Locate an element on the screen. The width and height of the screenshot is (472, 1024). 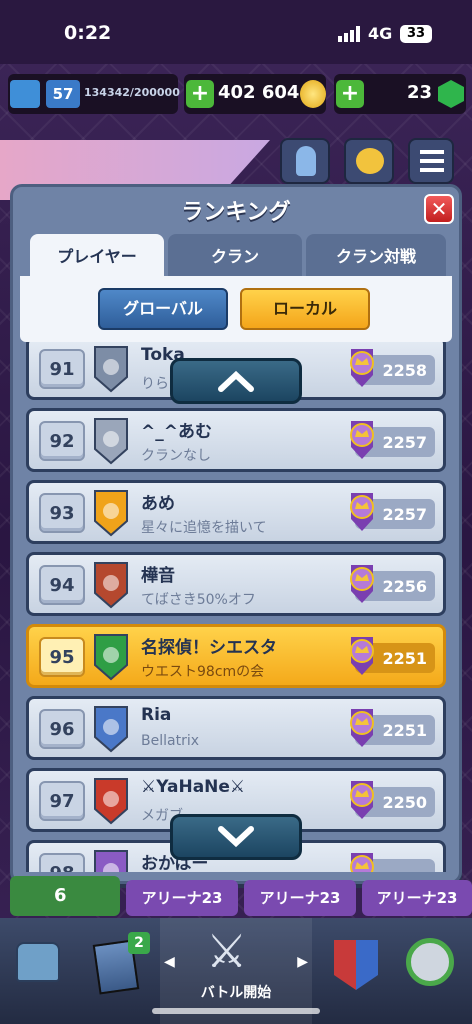
clan-tab is located at coordinates (356, 963).